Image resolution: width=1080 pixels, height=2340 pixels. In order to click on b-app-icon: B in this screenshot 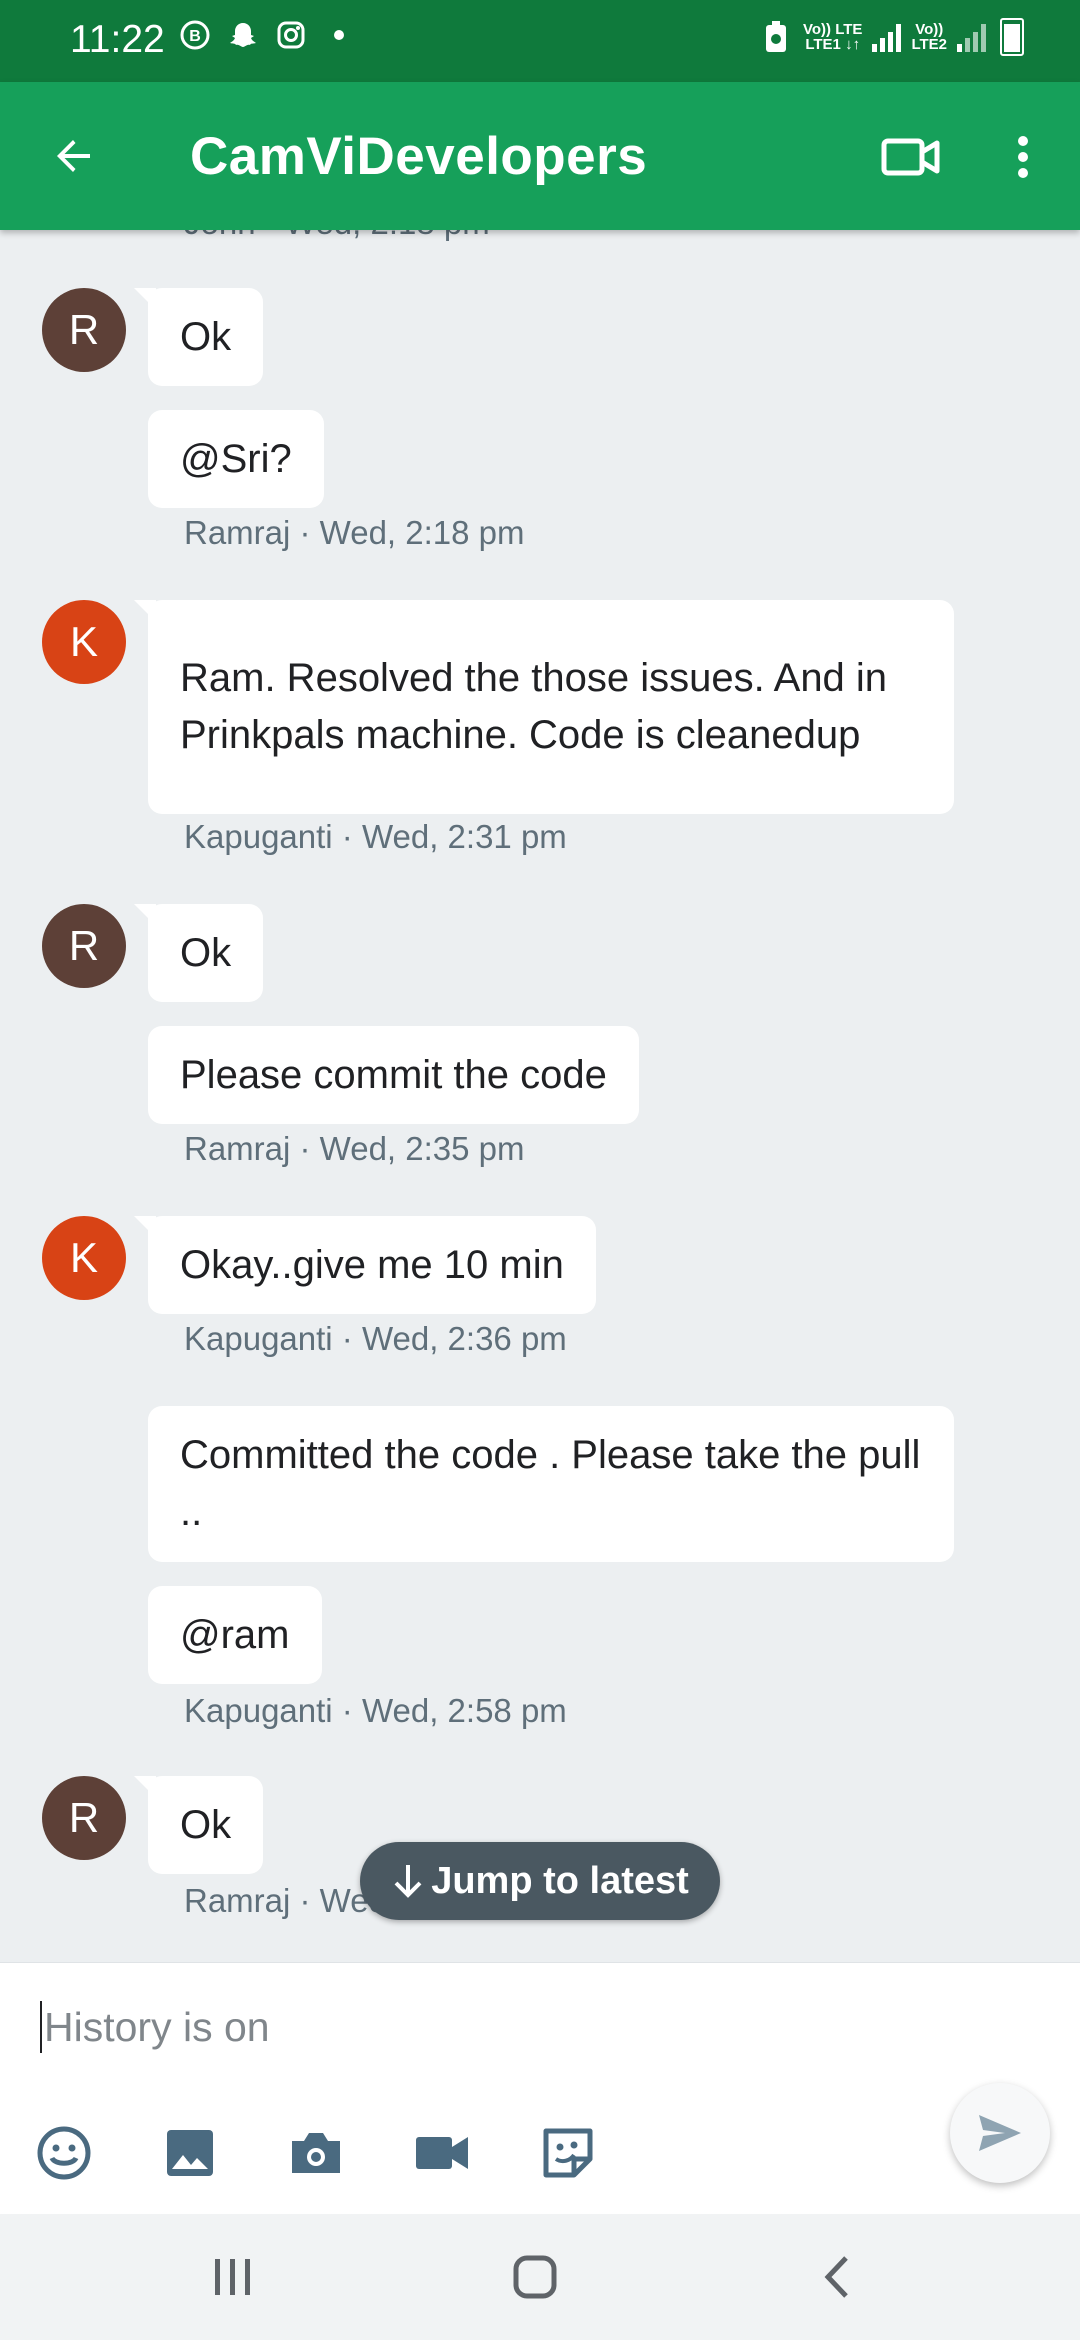, I will do `click(195, 35)`.